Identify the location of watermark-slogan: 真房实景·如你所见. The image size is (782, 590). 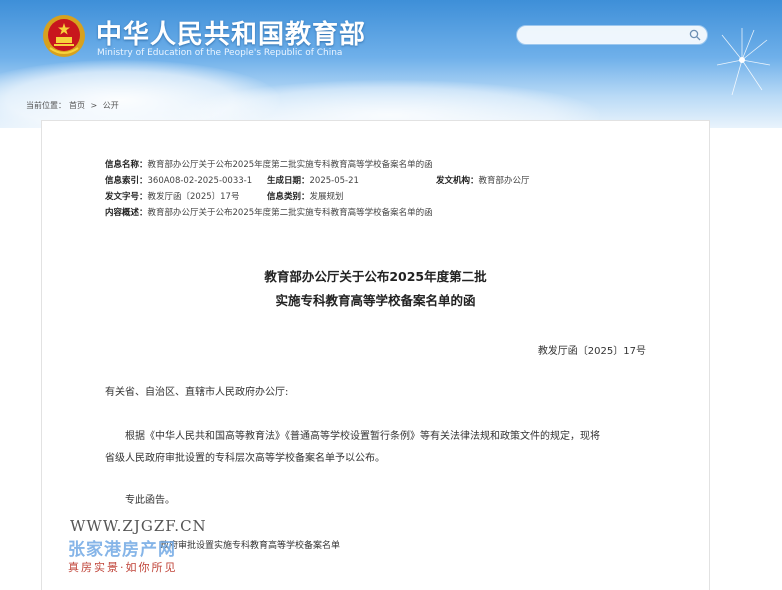
(123, 567).